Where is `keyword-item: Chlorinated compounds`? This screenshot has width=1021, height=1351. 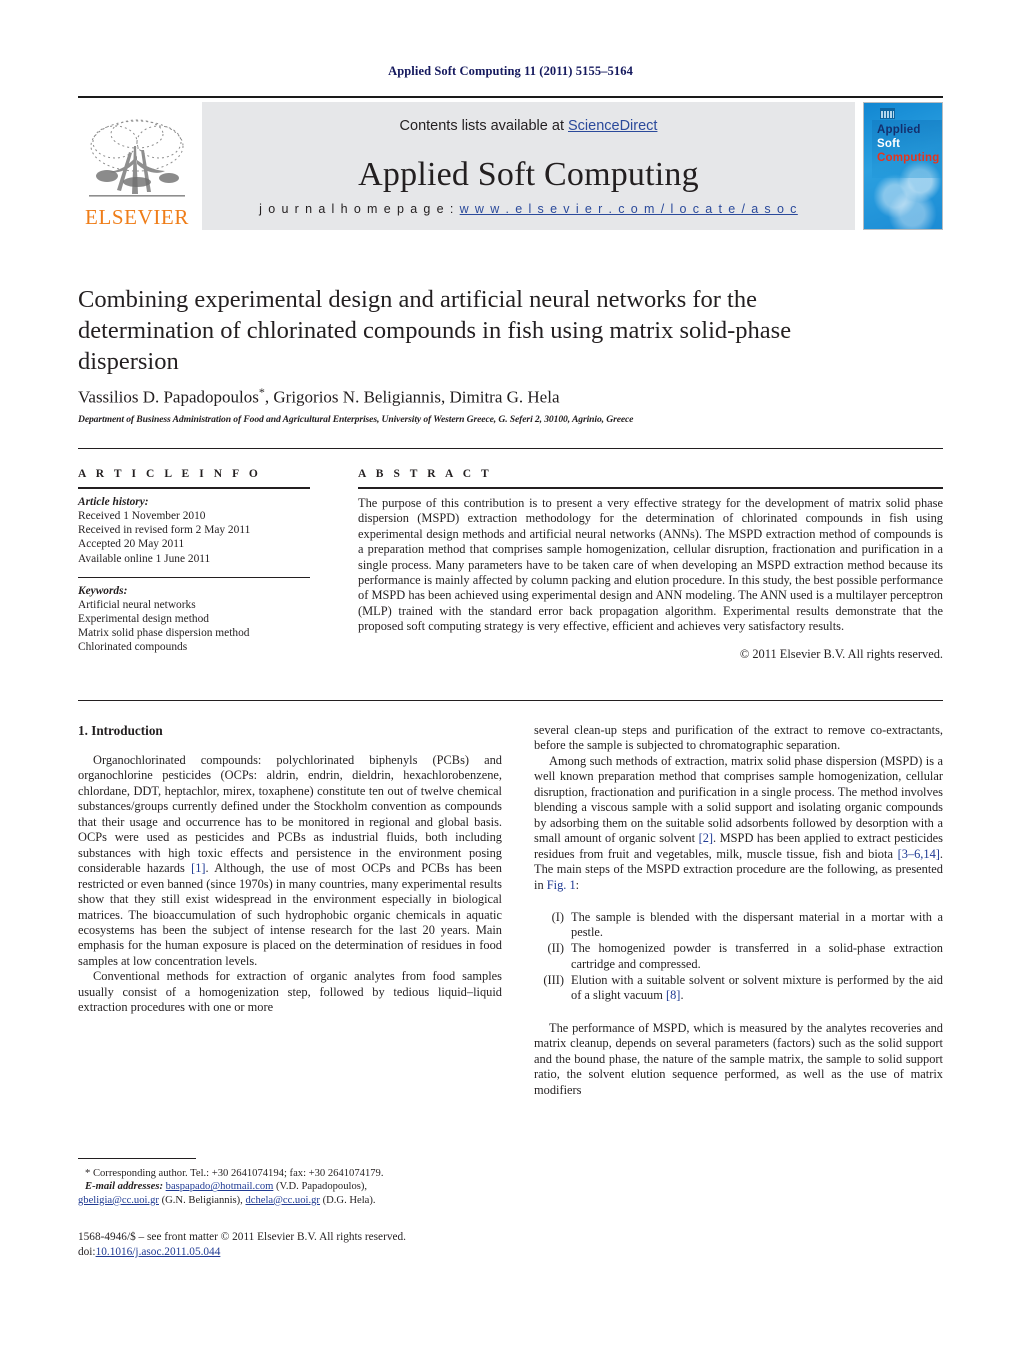 keyword-item: Chlorinated compounds is located at coordinates (133, 647).